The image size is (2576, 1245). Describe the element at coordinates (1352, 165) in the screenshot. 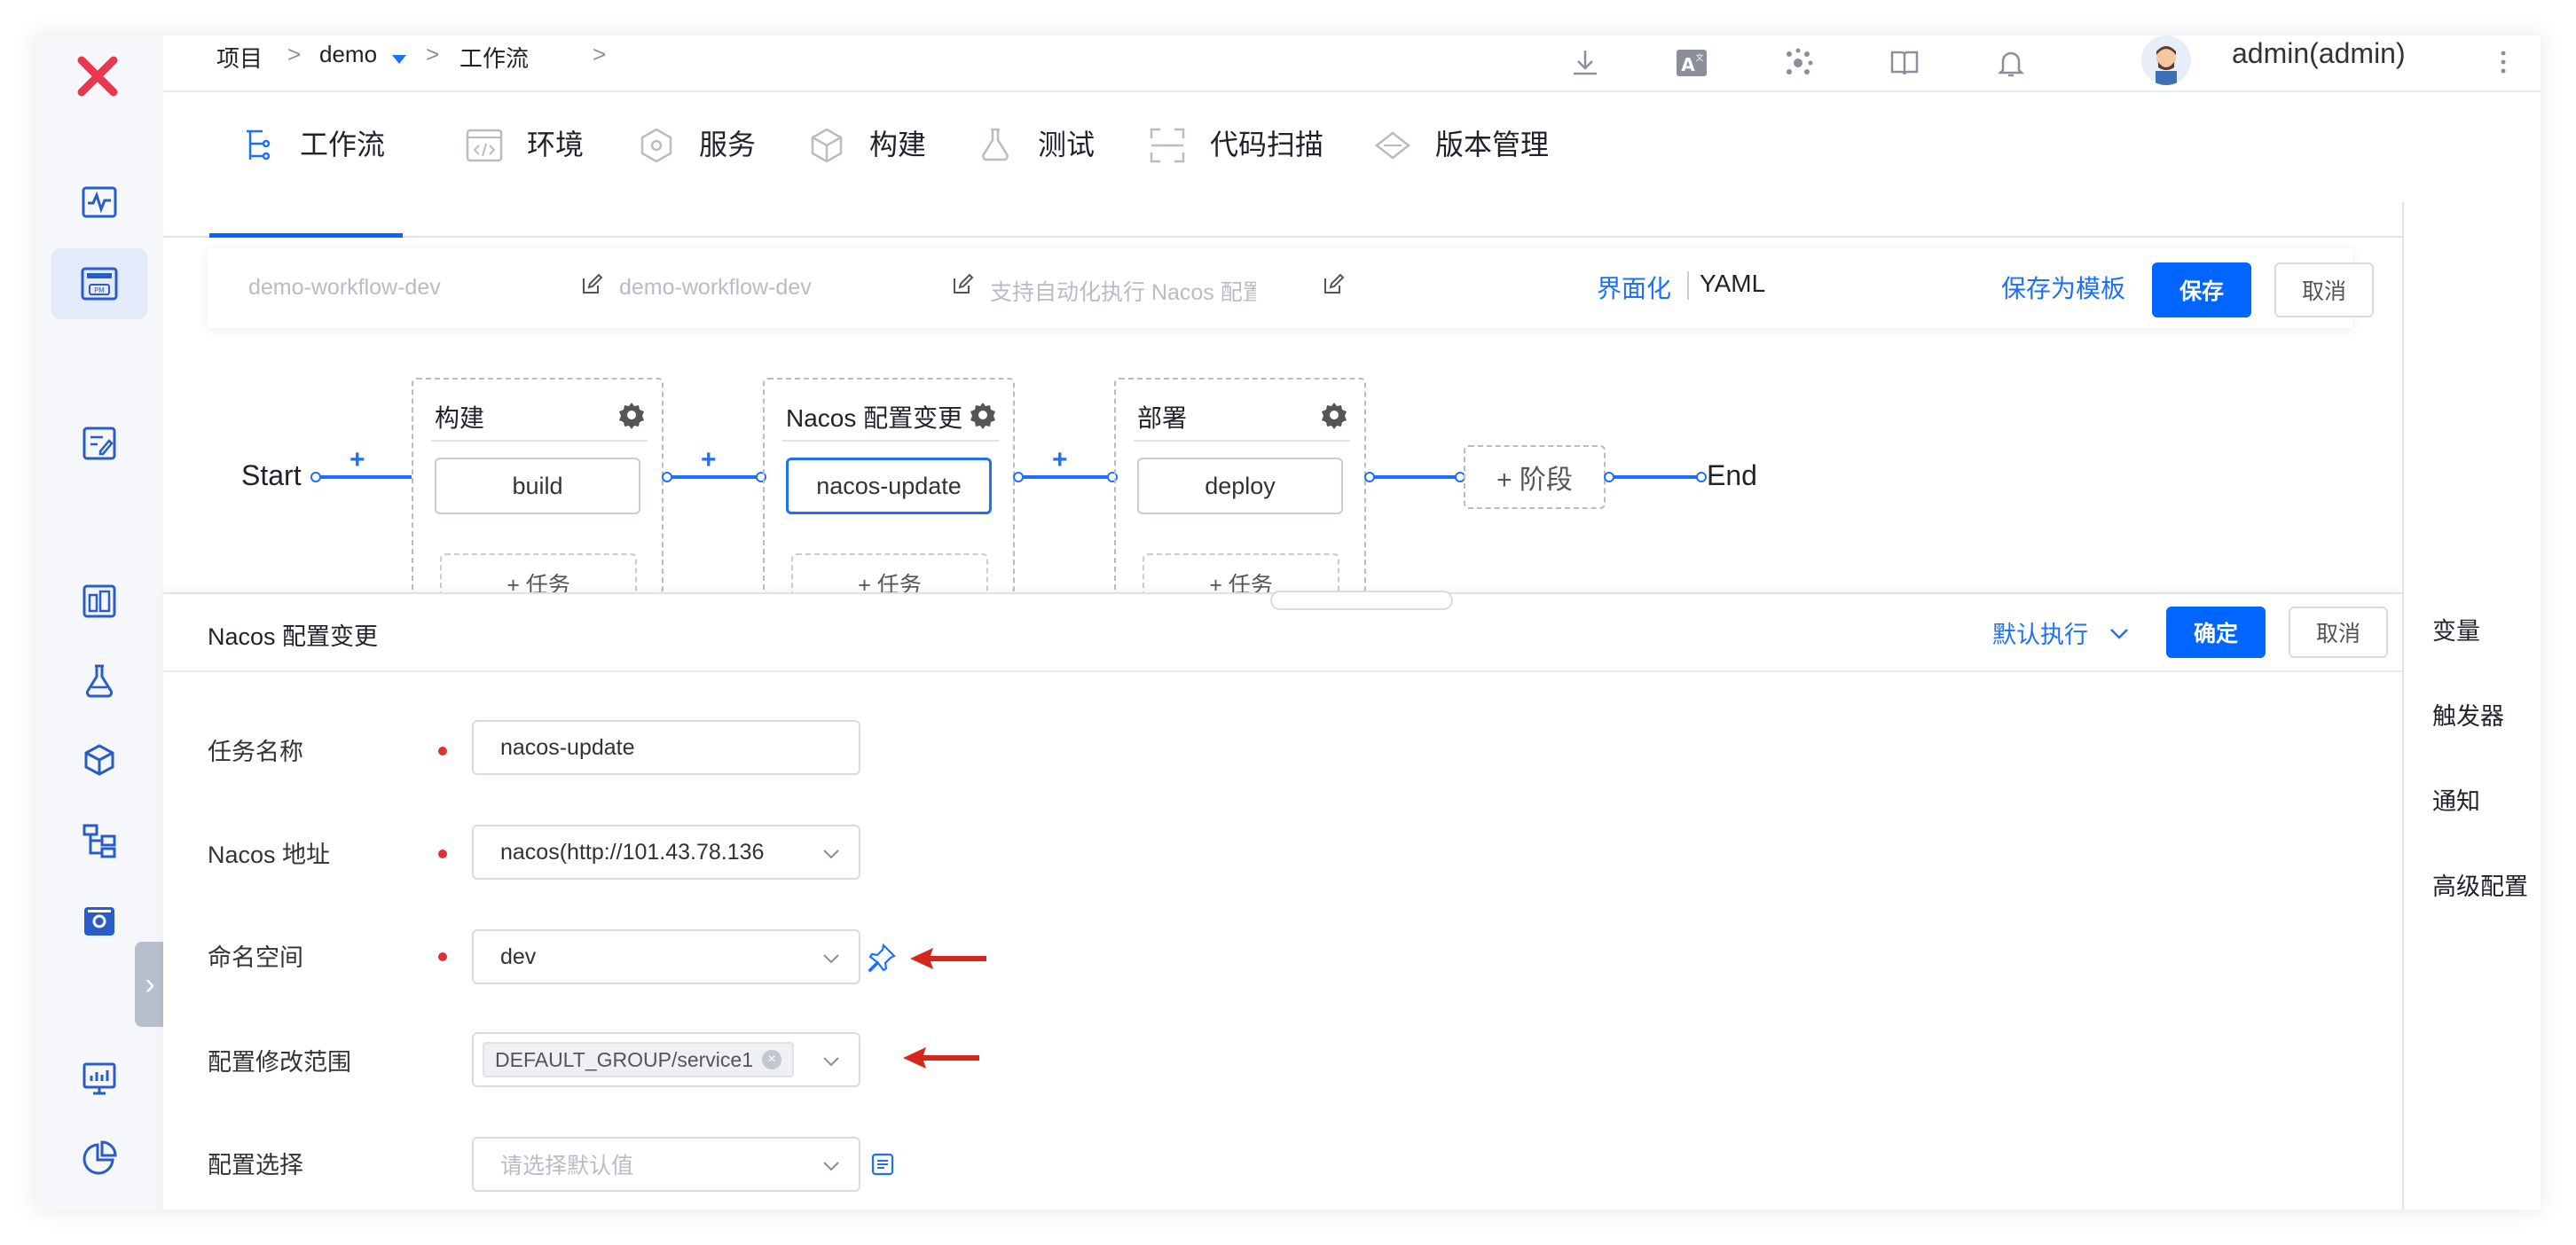

I see `project-tabs: 工作流 环境 服务 构建 测试 代码扫描 版本管理` at that location.